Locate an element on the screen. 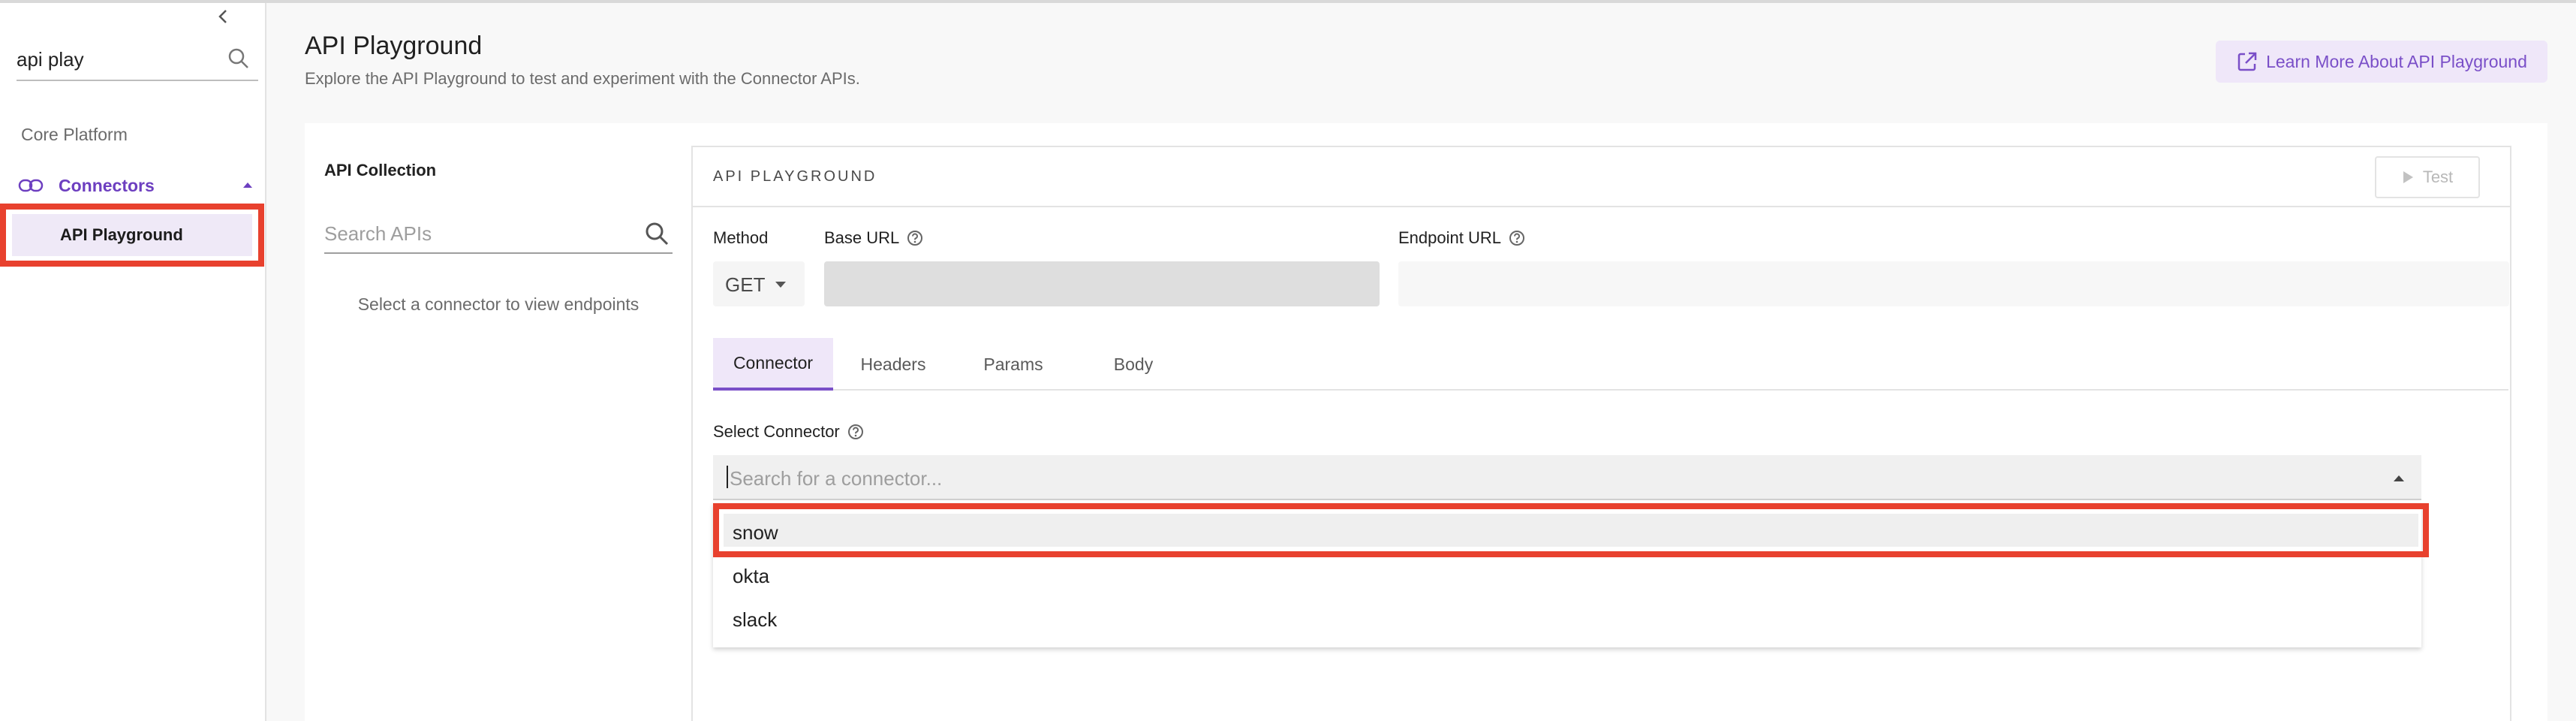  sidebar-search-input: api play is located at coordinates (137, 59).